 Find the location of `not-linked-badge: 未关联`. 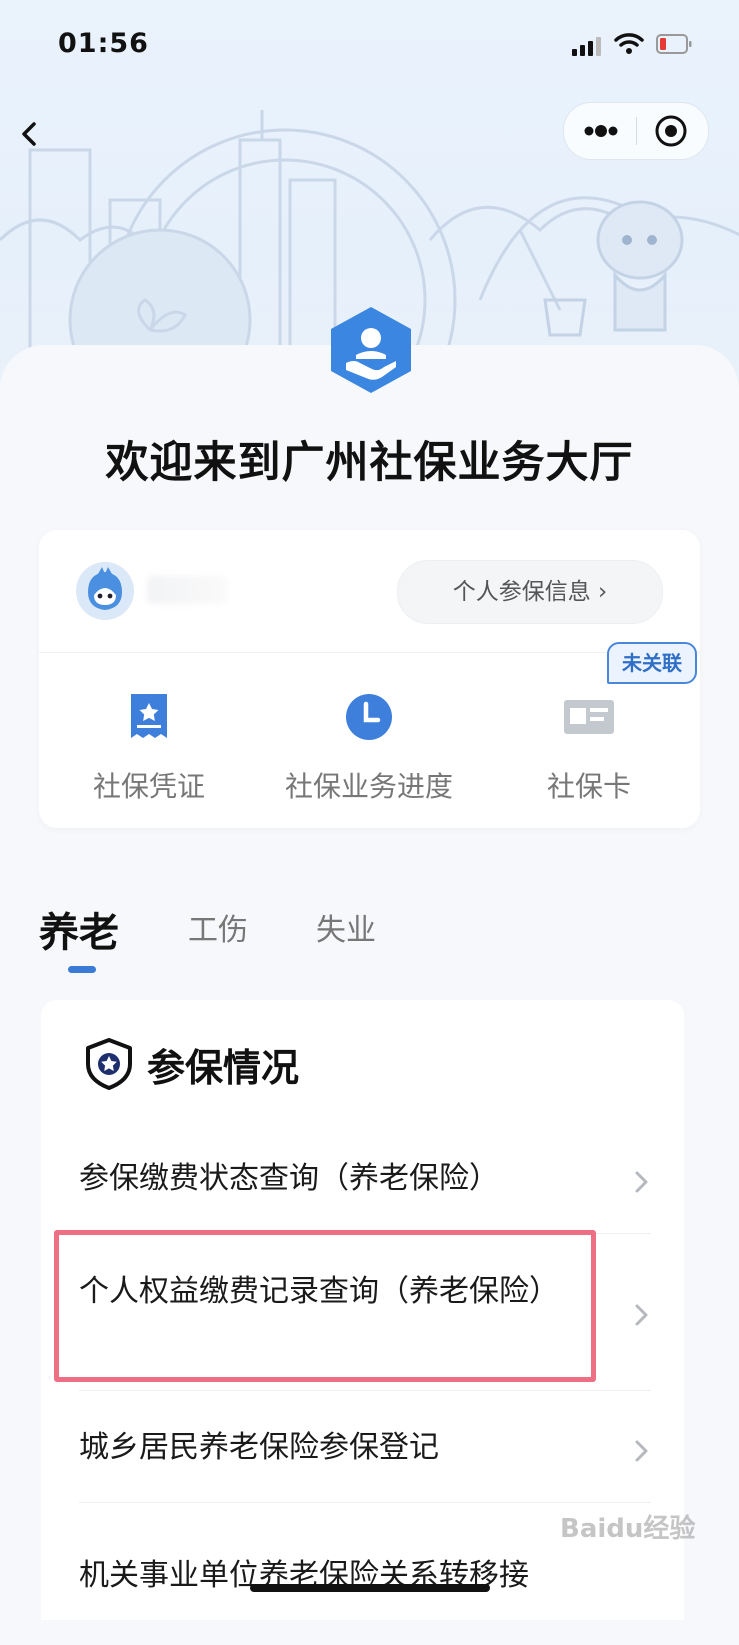

not-linked-badge: 未关联 is located at coordinates (652, 663).